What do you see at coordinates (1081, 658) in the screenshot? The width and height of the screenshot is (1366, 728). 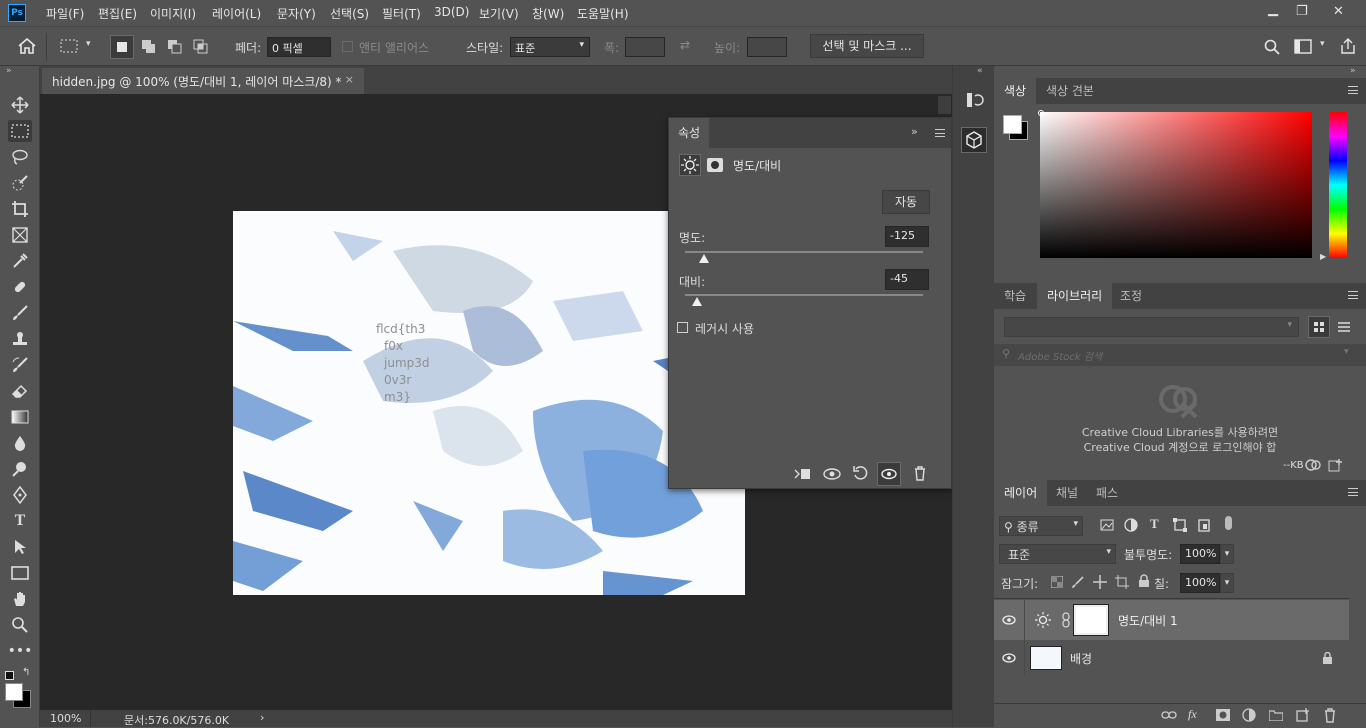 I see `layer-name: 배경` at bounding box center [1081, 658].